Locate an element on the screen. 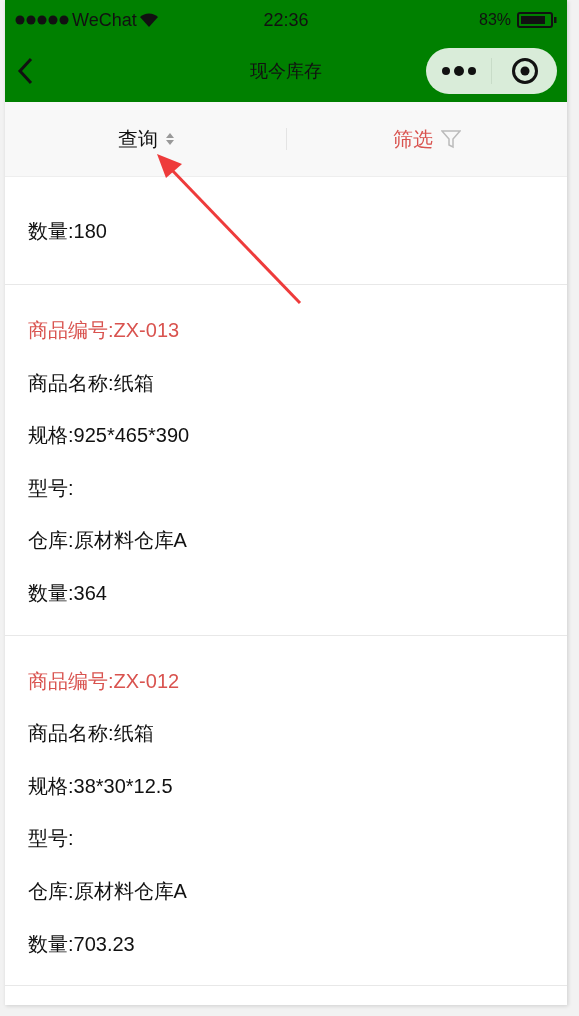 The image size is (579, 1016). item-field: 规格:38*30*12.5 is located at coordinates (286, 785).